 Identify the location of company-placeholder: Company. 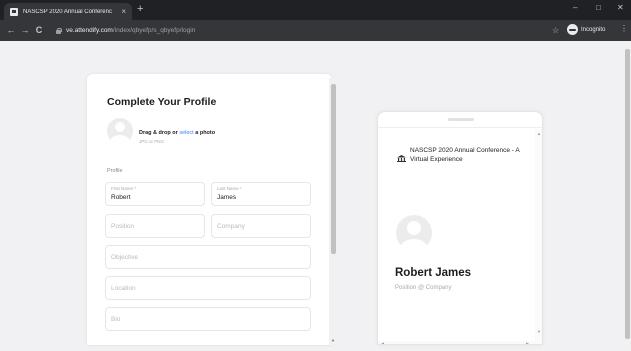
(231, 226).